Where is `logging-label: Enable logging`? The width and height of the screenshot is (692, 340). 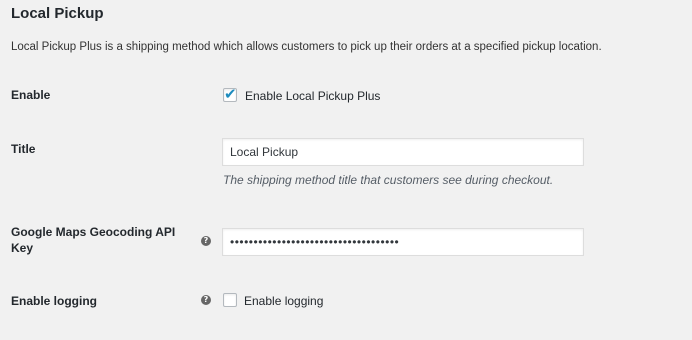 logging-label: Enable logging is located at coordinates (54, 301).